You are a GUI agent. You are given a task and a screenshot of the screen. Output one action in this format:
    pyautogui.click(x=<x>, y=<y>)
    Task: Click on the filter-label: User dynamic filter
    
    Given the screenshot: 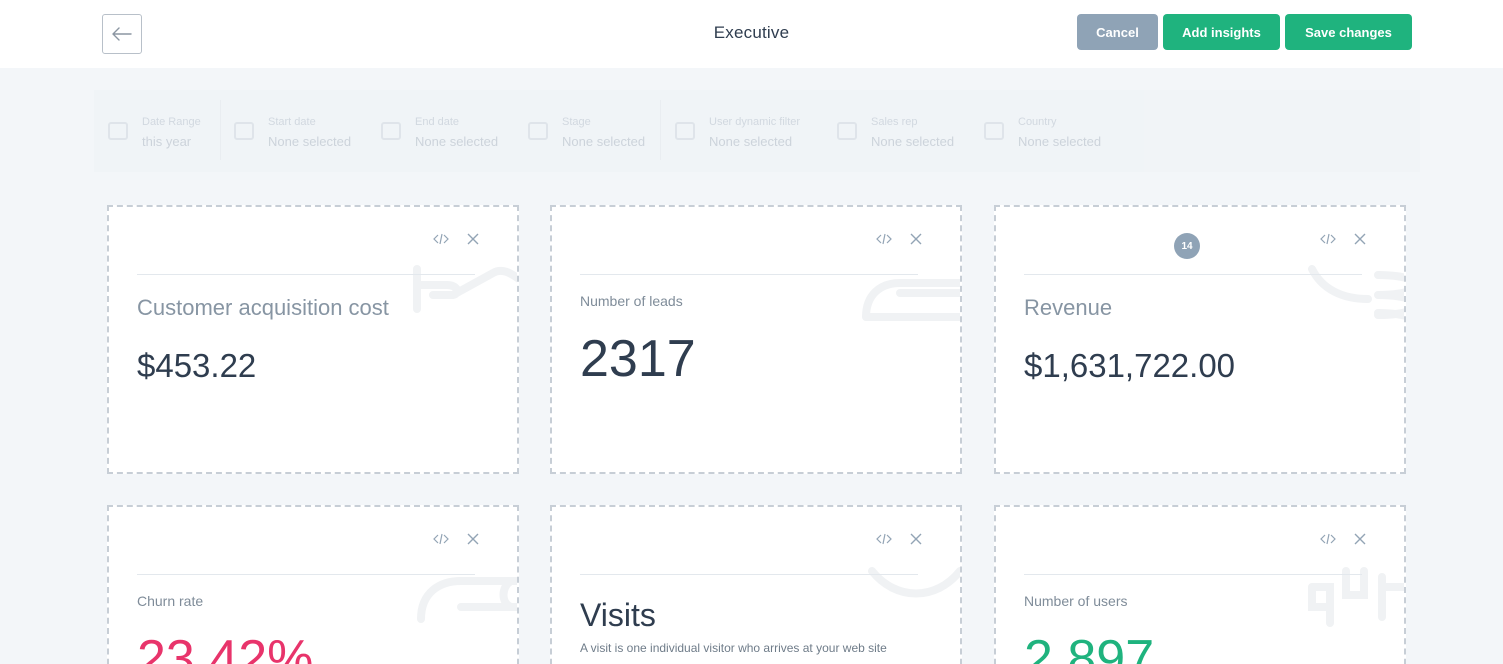 What is the action you would take?
    pyautogui.click(x=755, y=122)
    